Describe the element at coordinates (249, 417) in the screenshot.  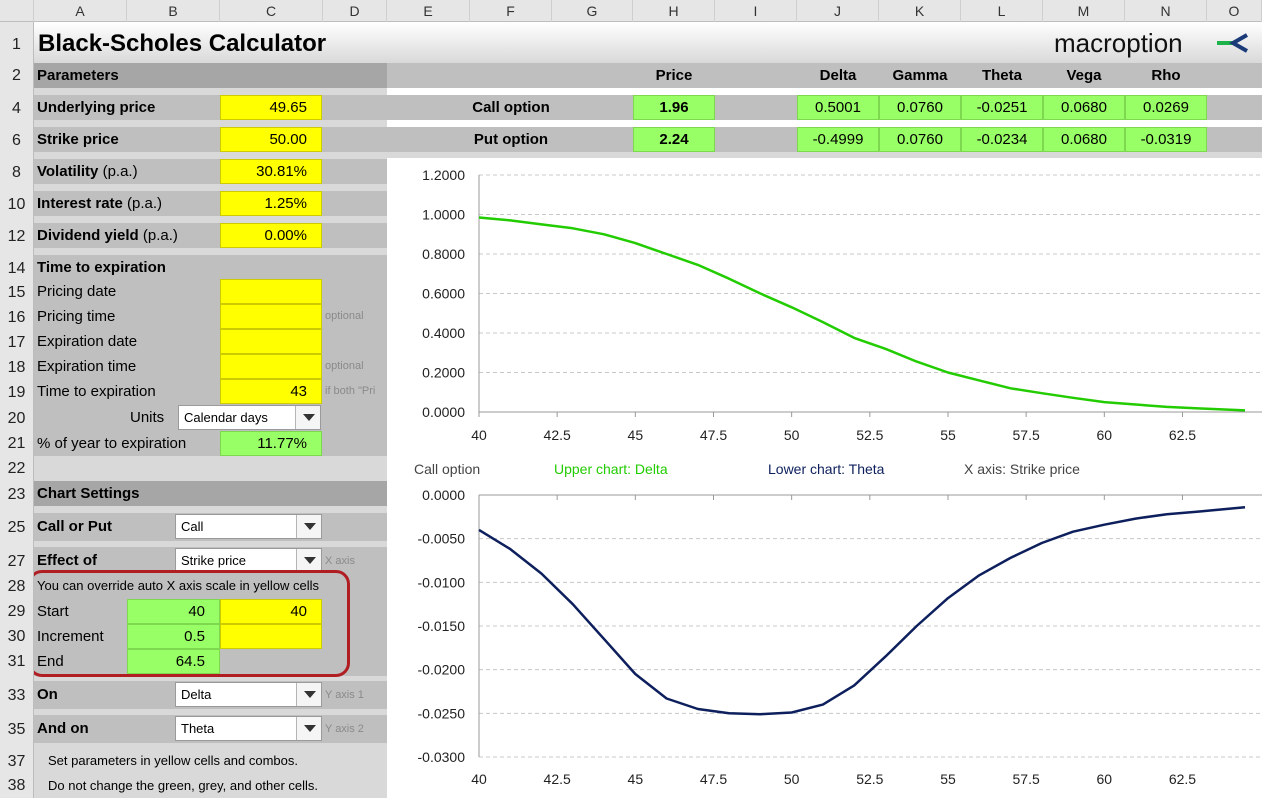
I see `units-combo: Calendar days` at that location.